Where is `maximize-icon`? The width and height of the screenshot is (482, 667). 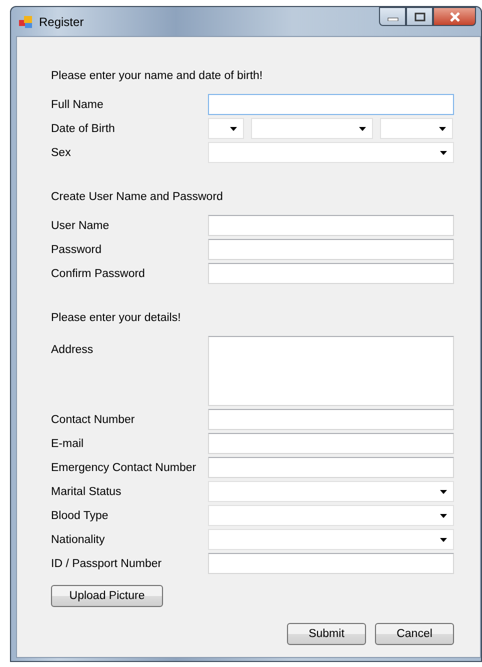
maximize-icon is located at coordinates (420, 17).